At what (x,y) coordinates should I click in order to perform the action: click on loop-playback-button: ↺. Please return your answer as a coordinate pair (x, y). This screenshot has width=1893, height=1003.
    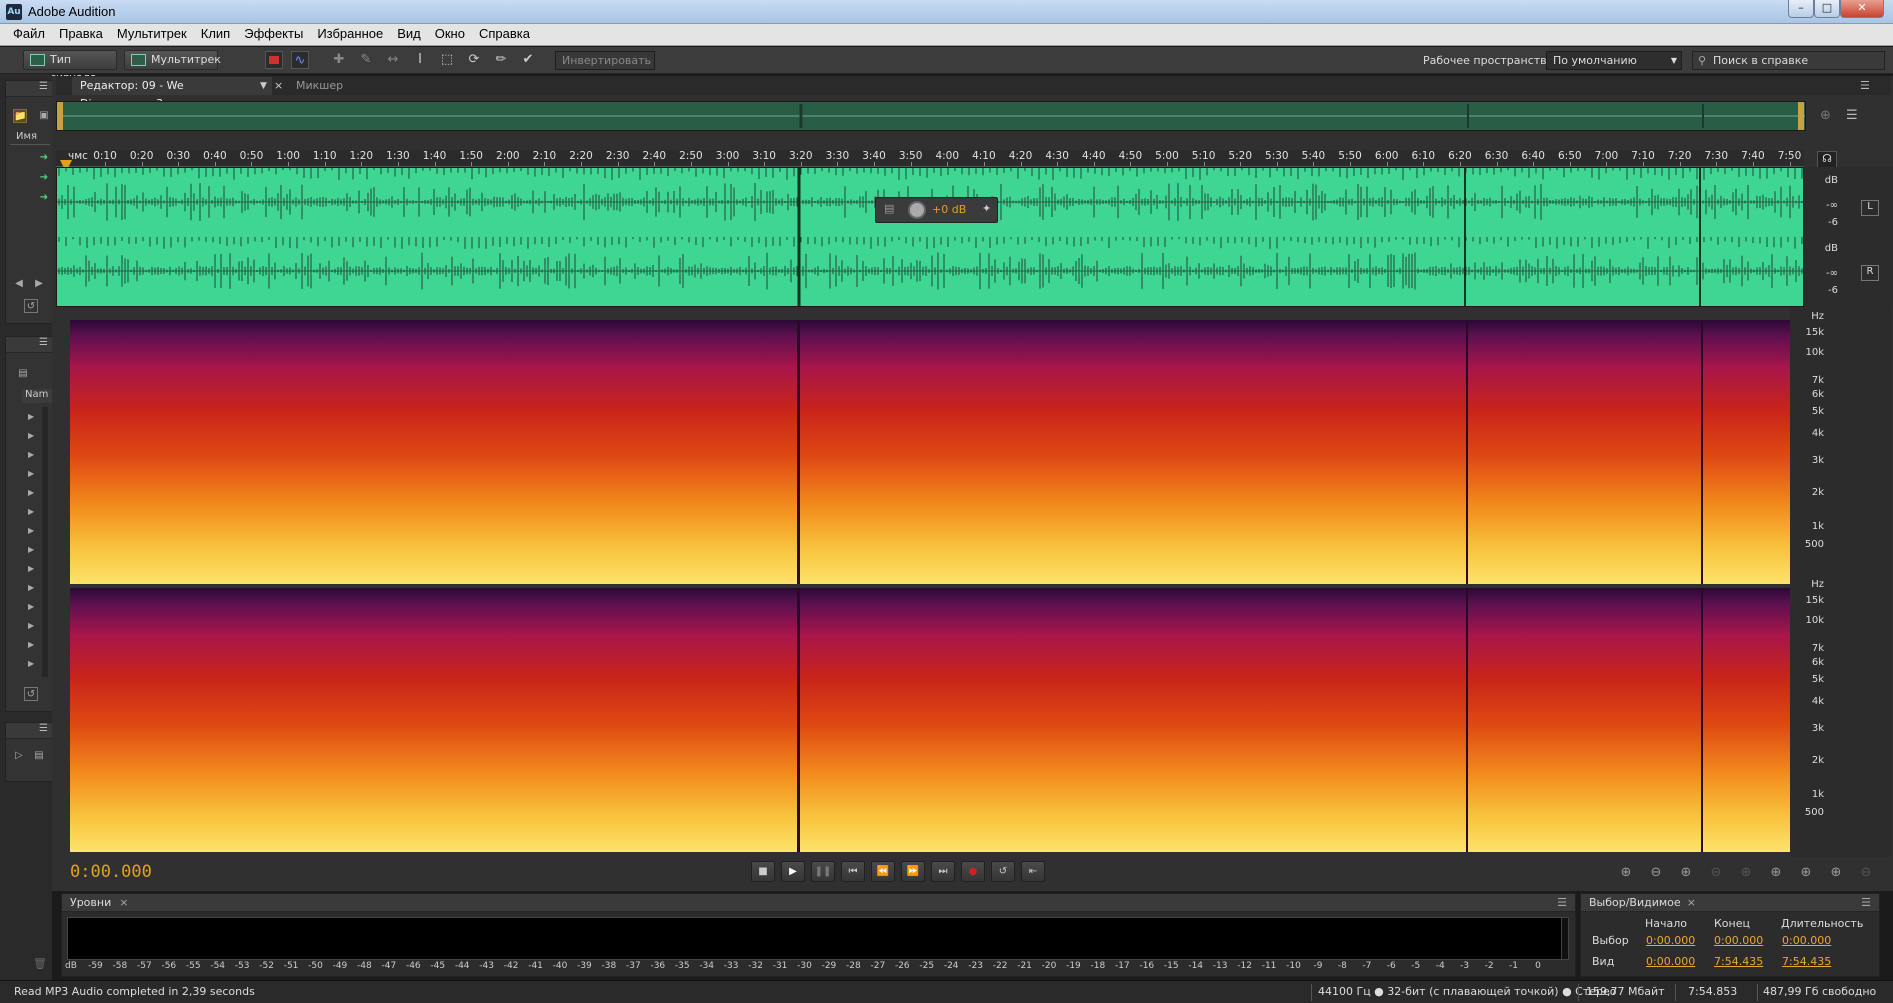
    Looking at the image, I should click on (1003, 871).